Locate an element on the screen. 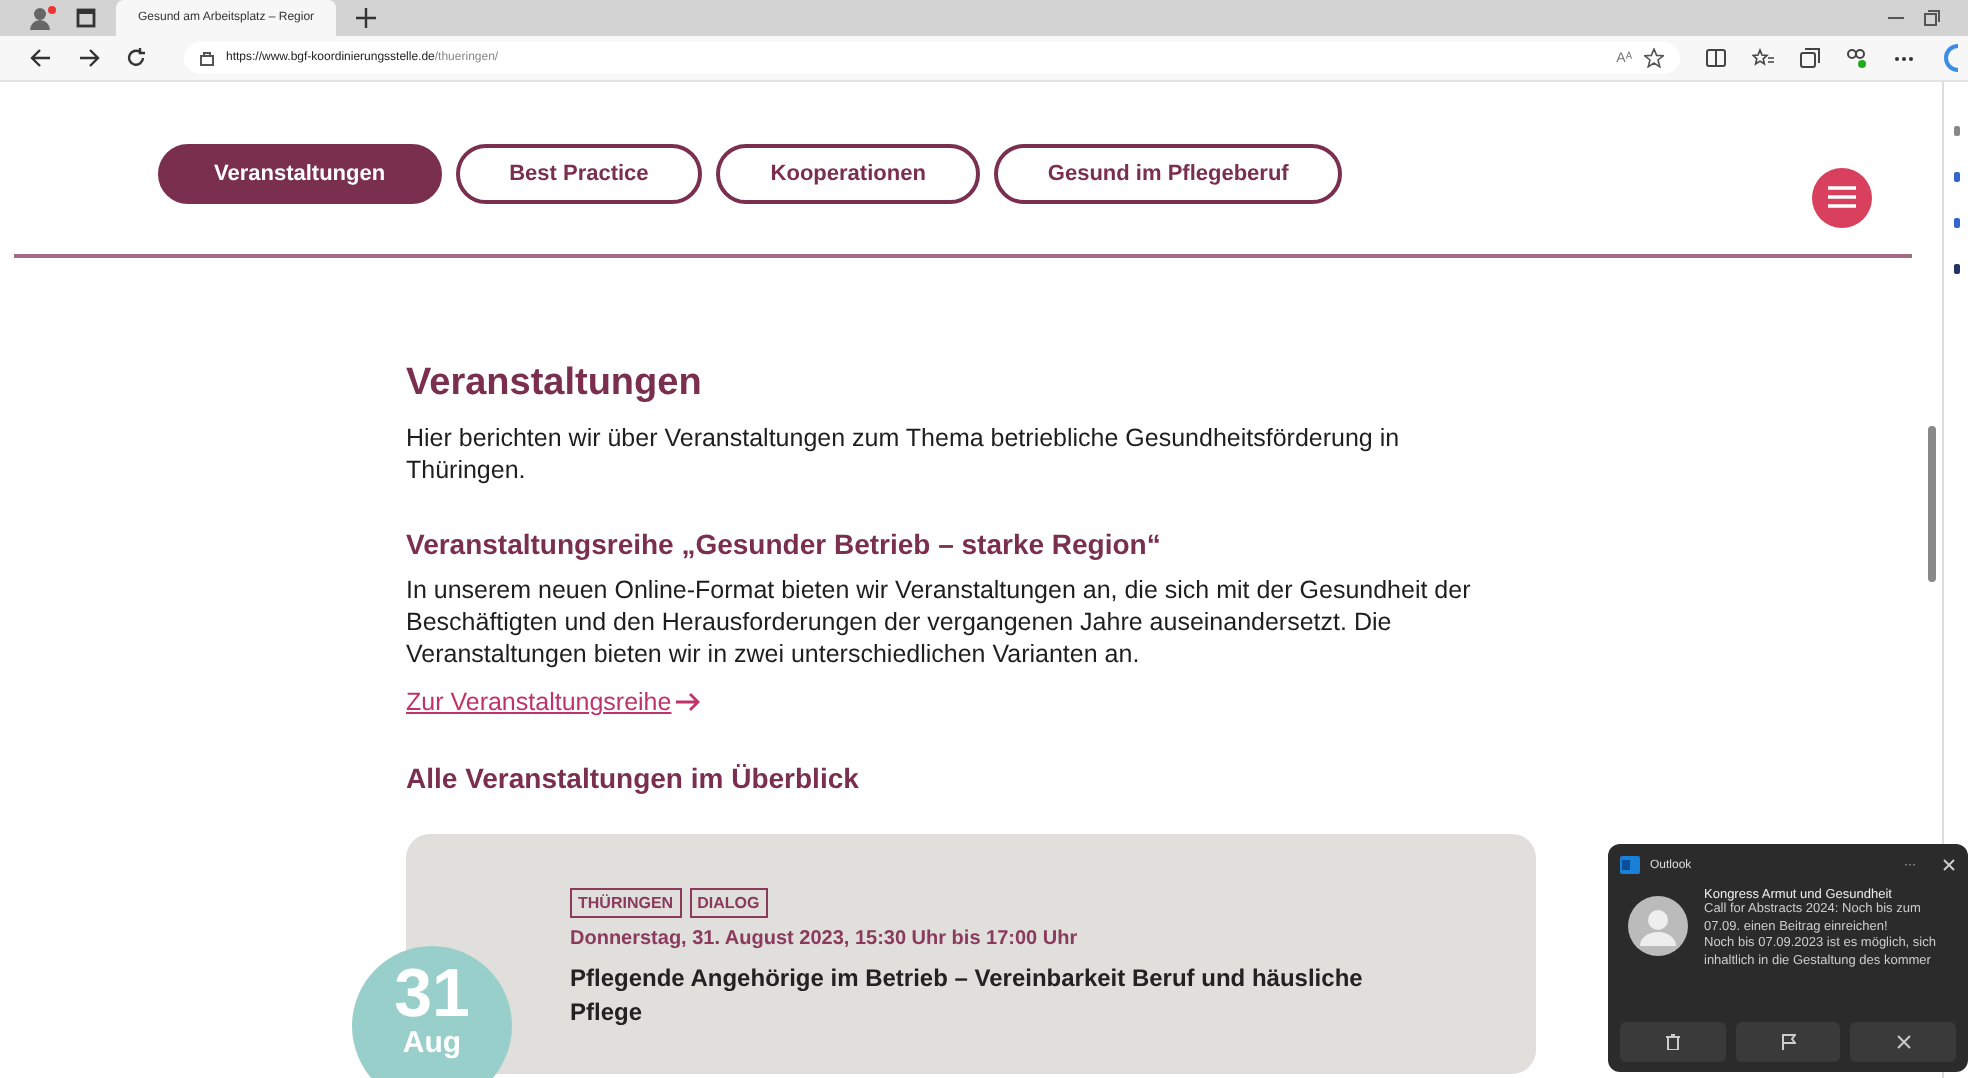  menu-icon is located at coordinates (1842, 197).